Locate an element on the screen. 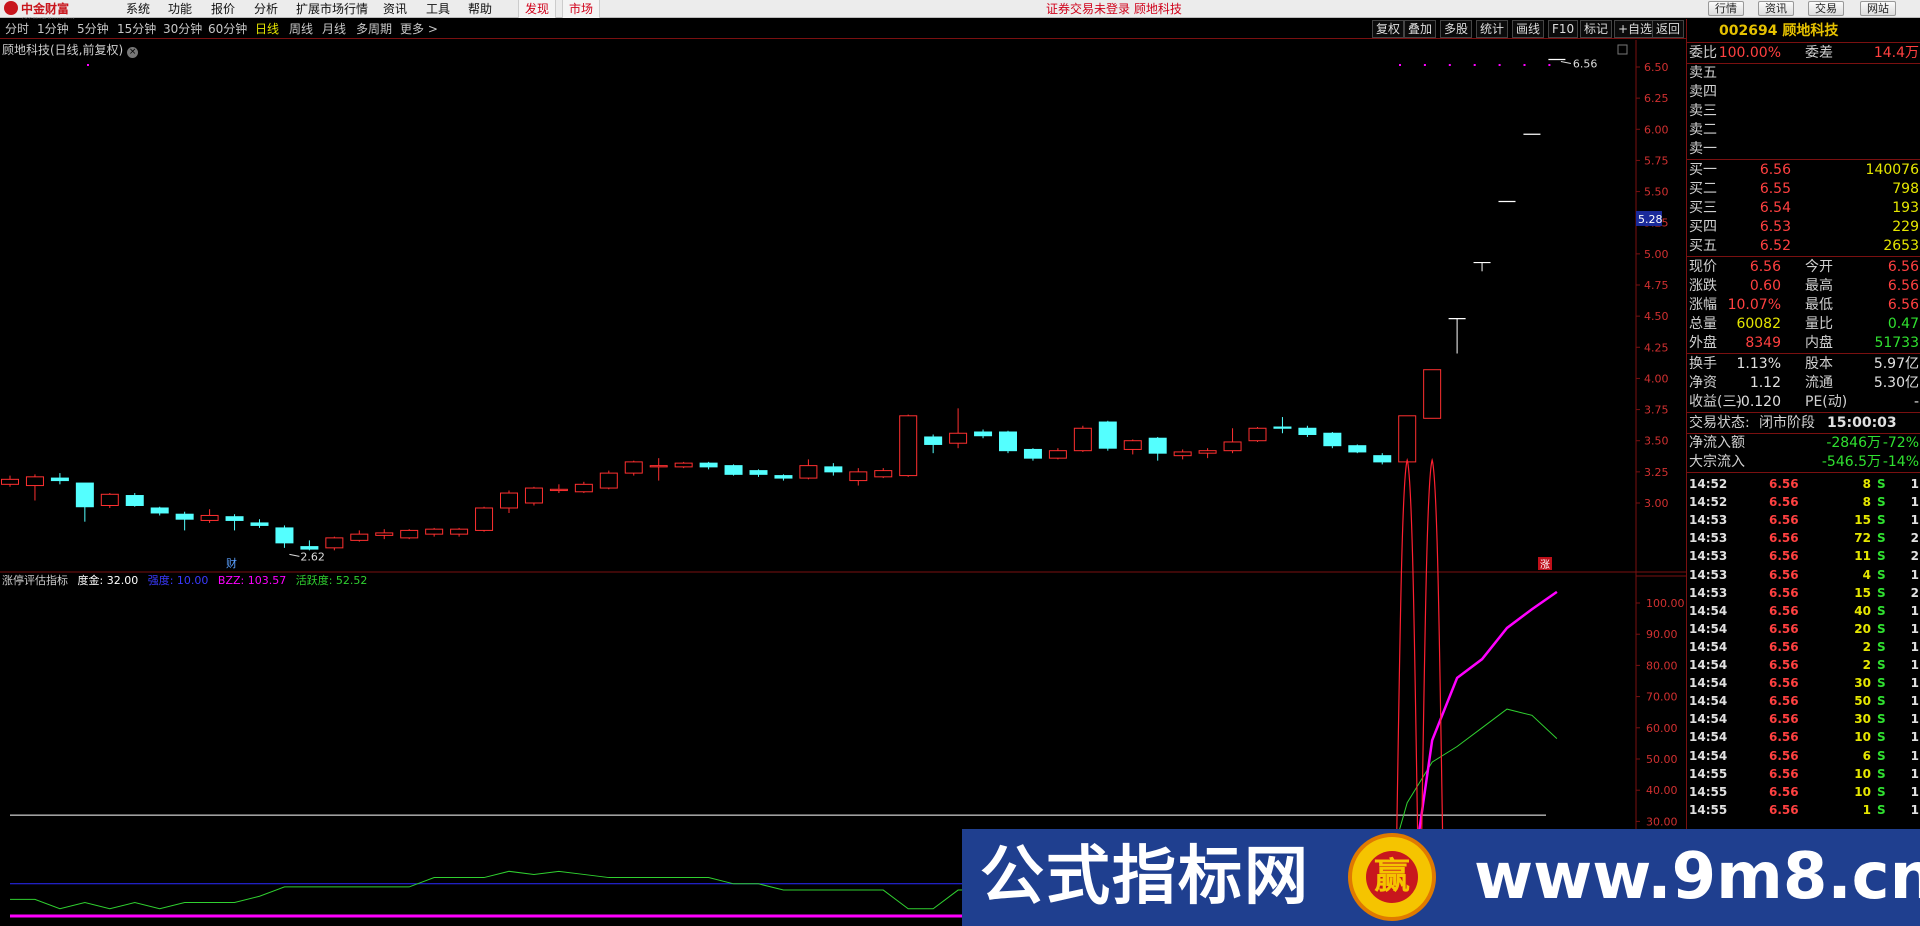  bid-row: 买三 6.54 193 is located at coordinates (1803, 208).